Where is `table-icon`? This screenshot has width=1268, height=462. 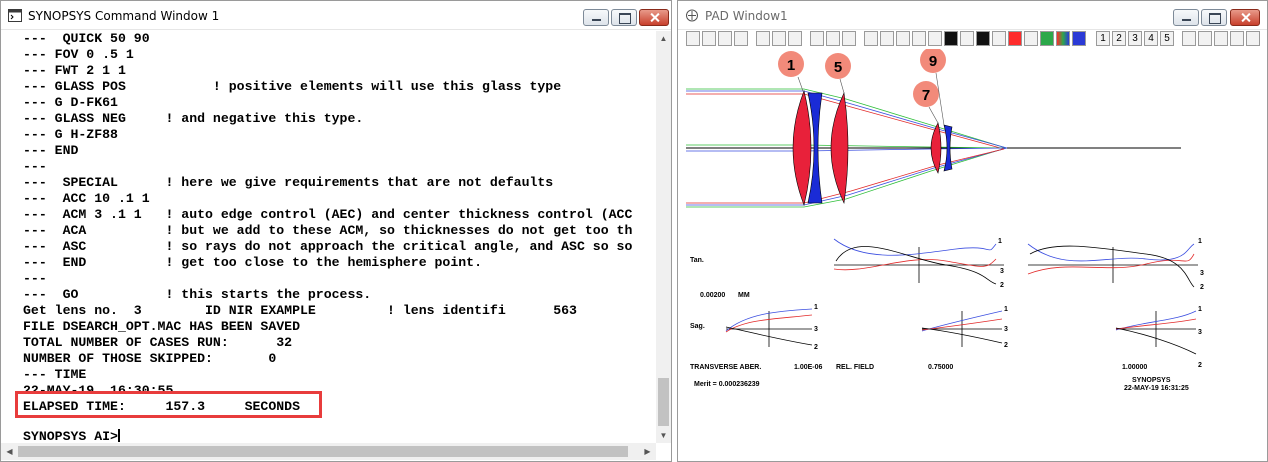
table-icon is located at coordinates (887, 38).